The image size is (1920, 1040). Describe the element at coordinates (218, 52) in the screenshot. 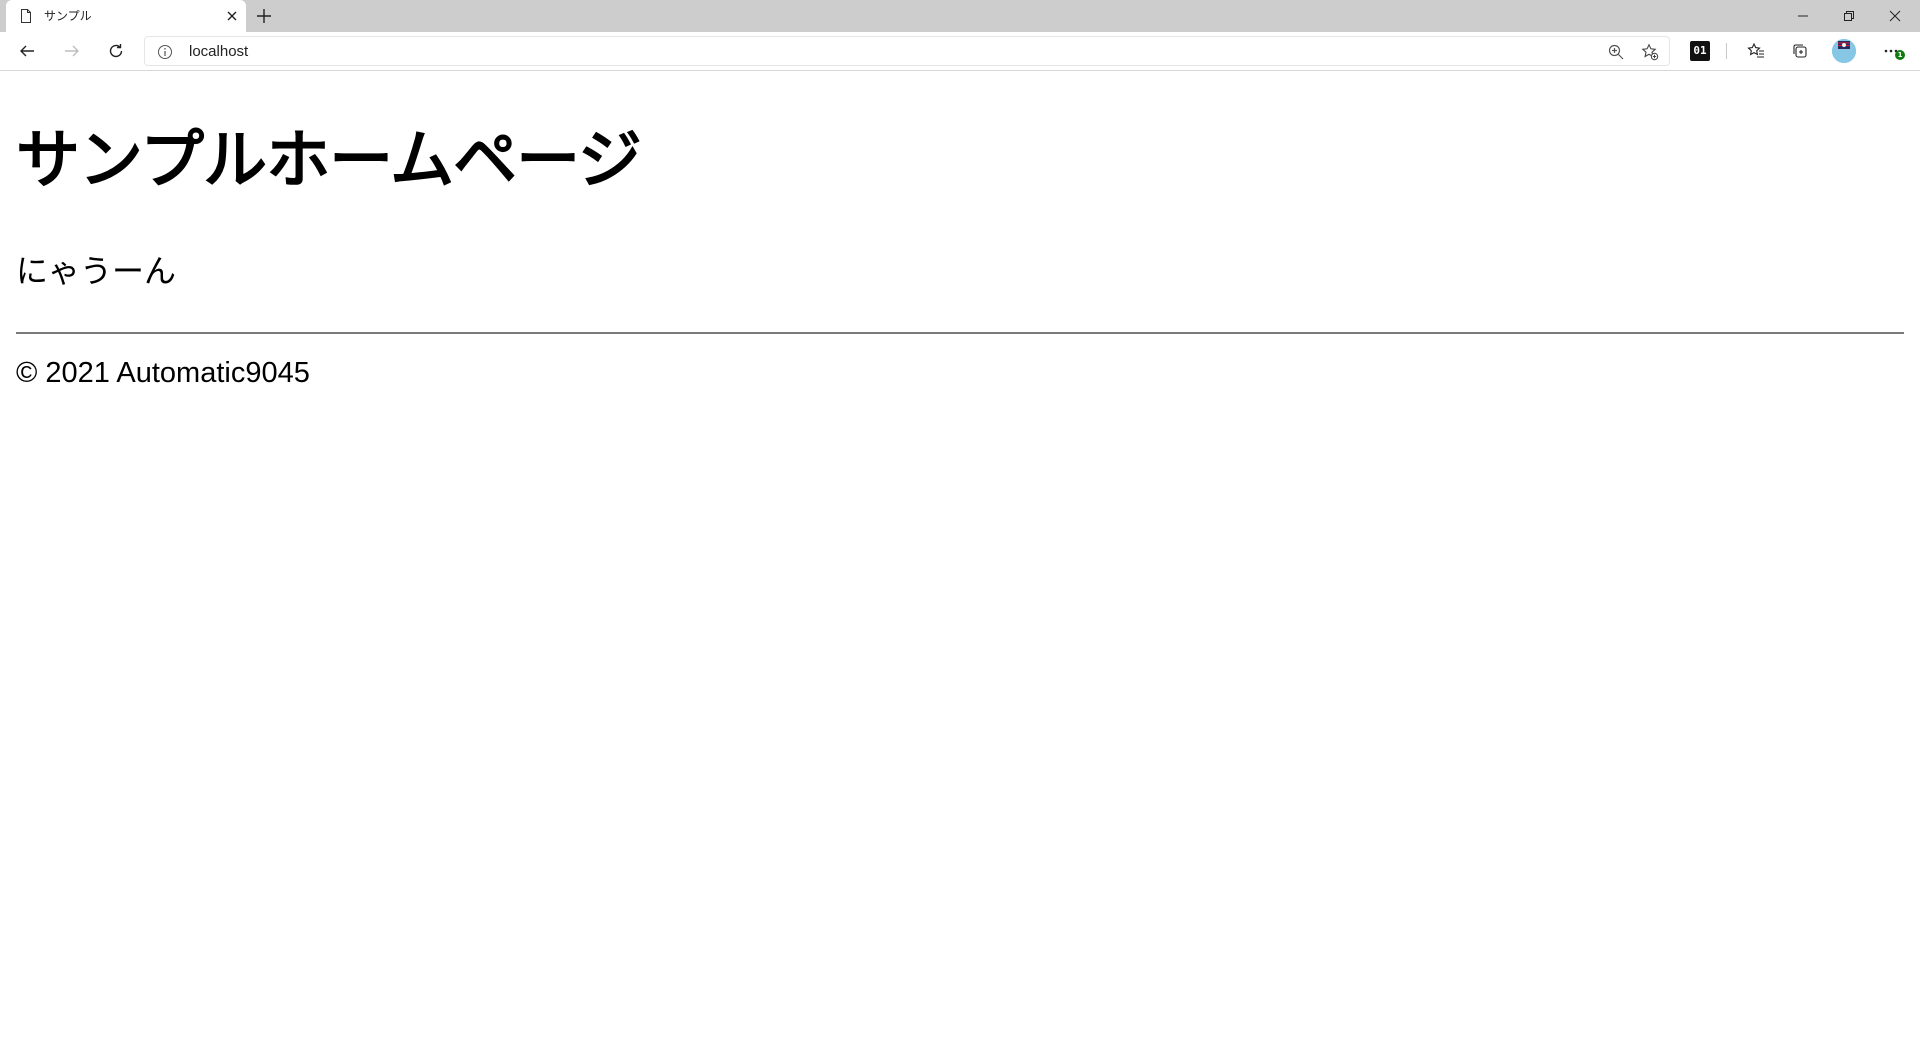

I see `url-text: localhost` at that location.